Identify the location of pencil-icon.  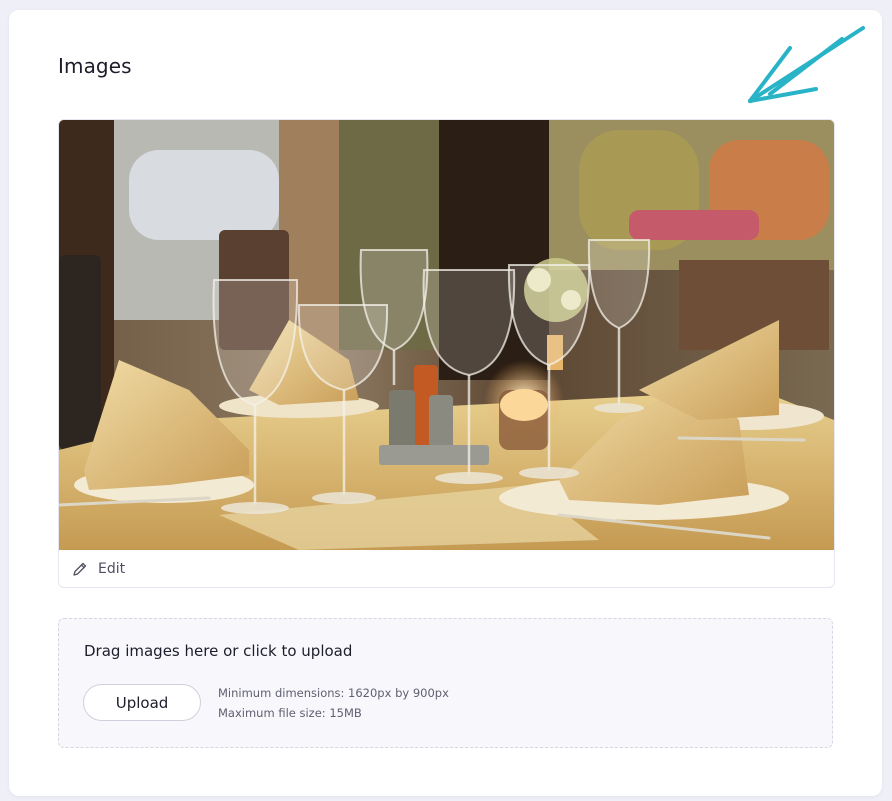
(80, 569).